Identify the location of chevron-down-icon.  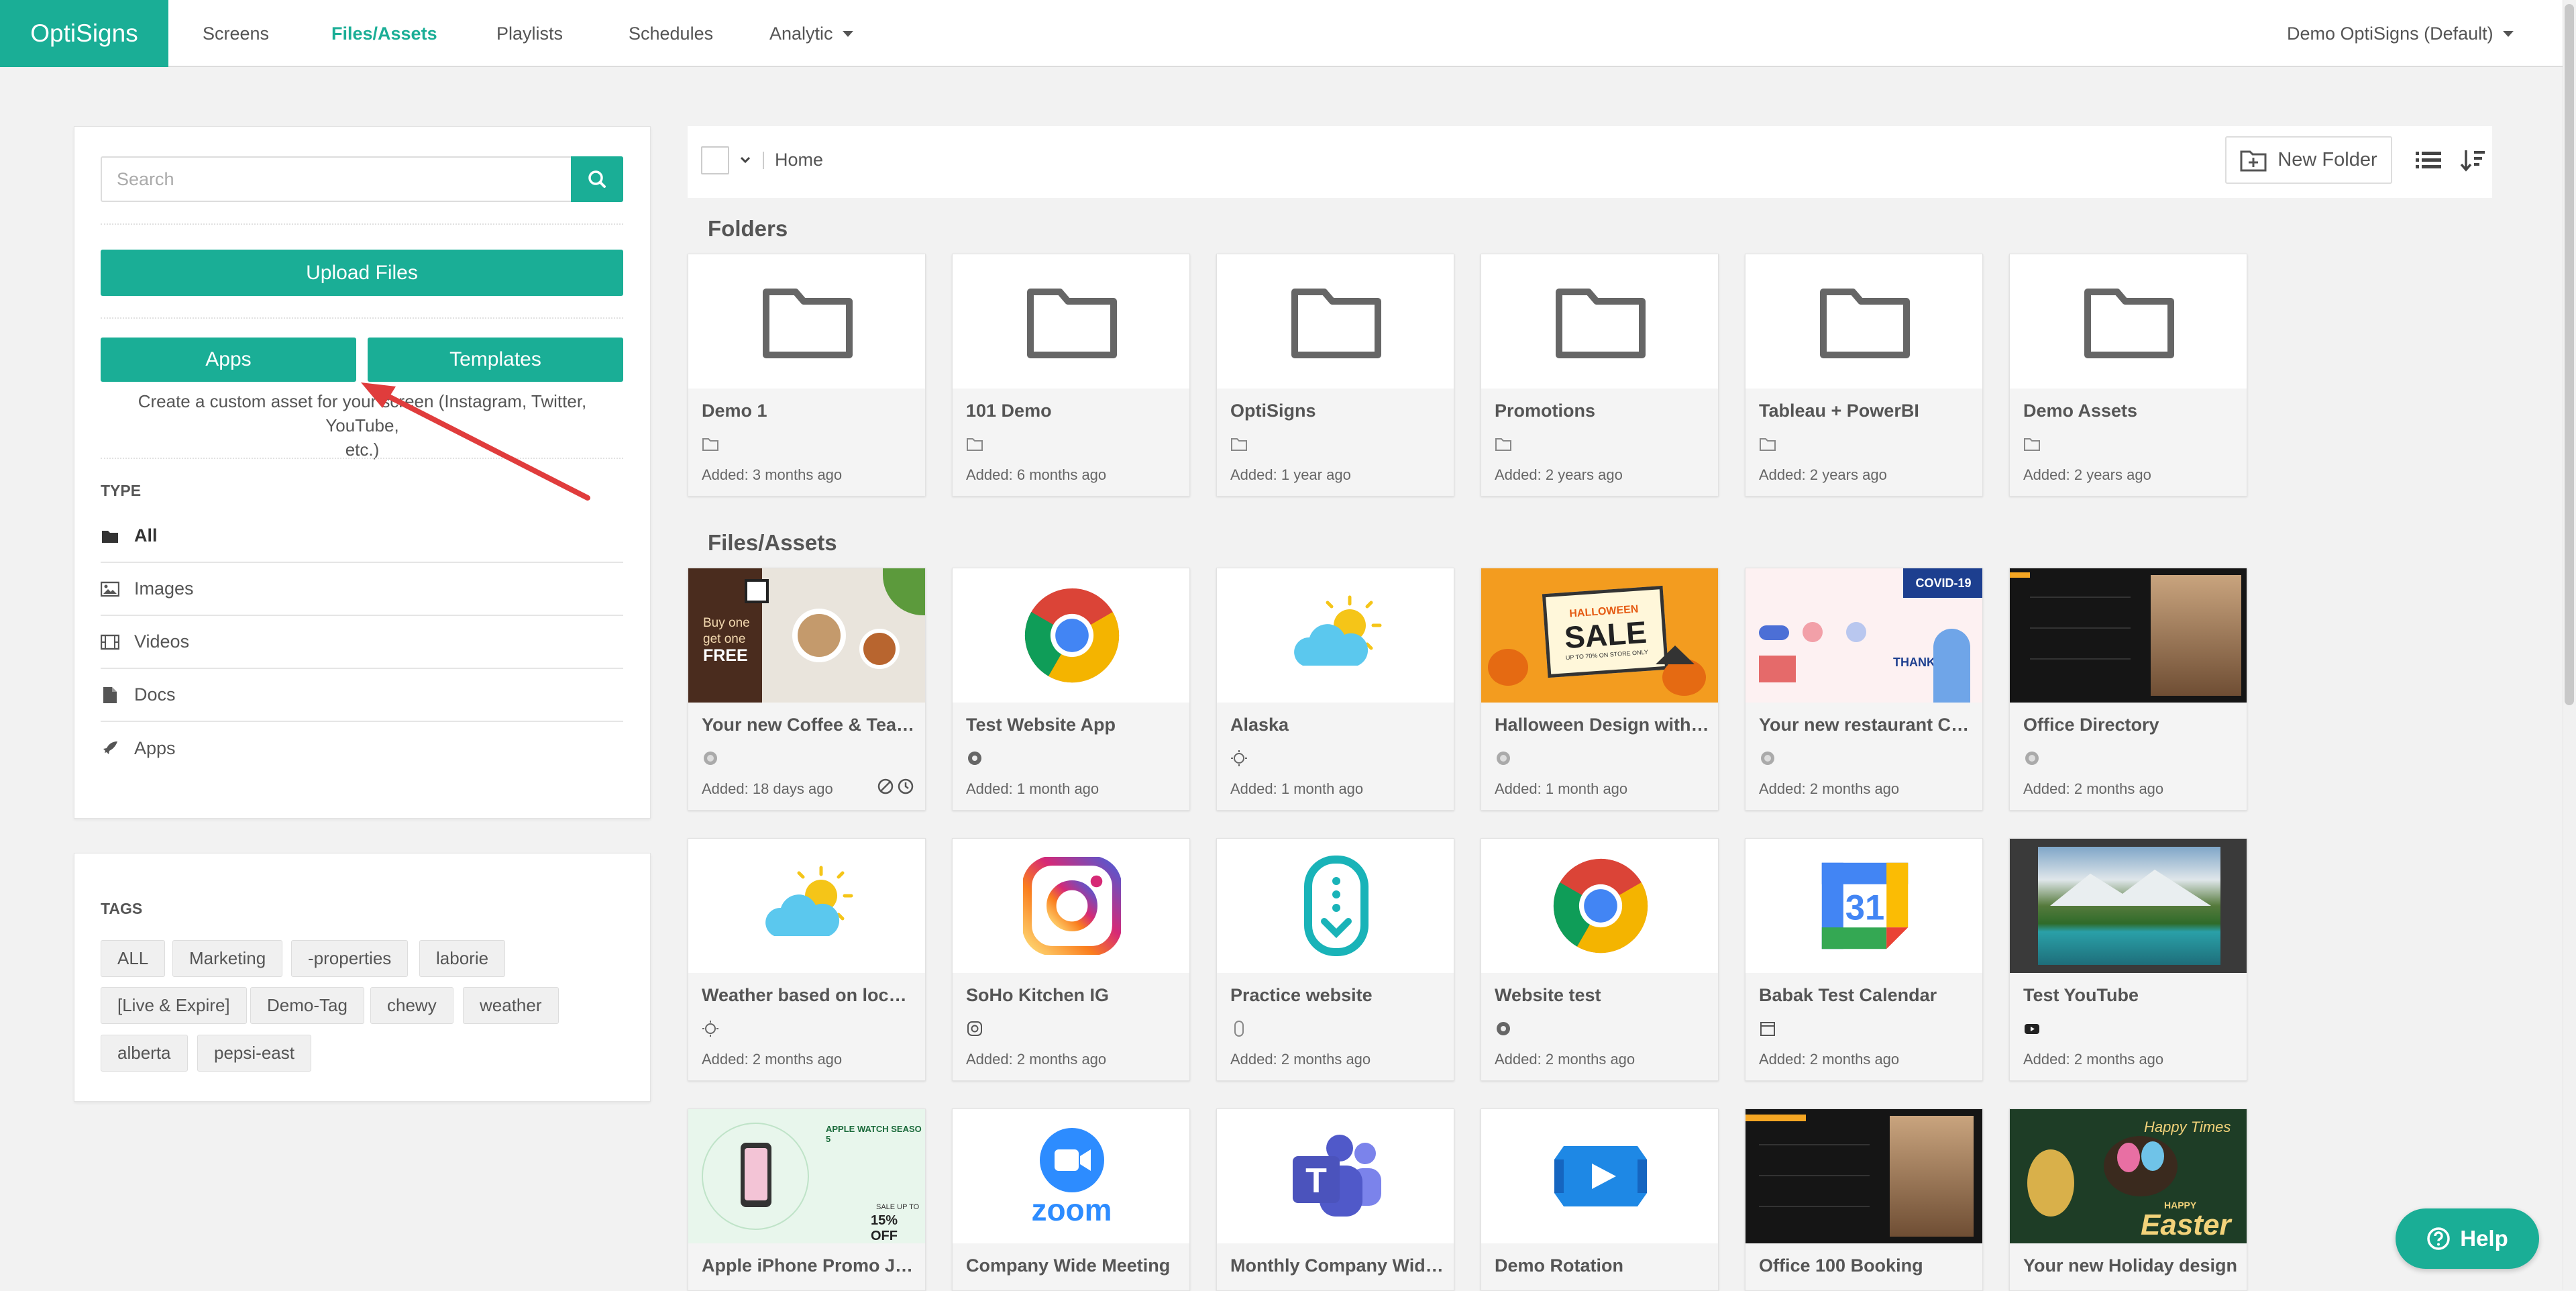
(745, 159).